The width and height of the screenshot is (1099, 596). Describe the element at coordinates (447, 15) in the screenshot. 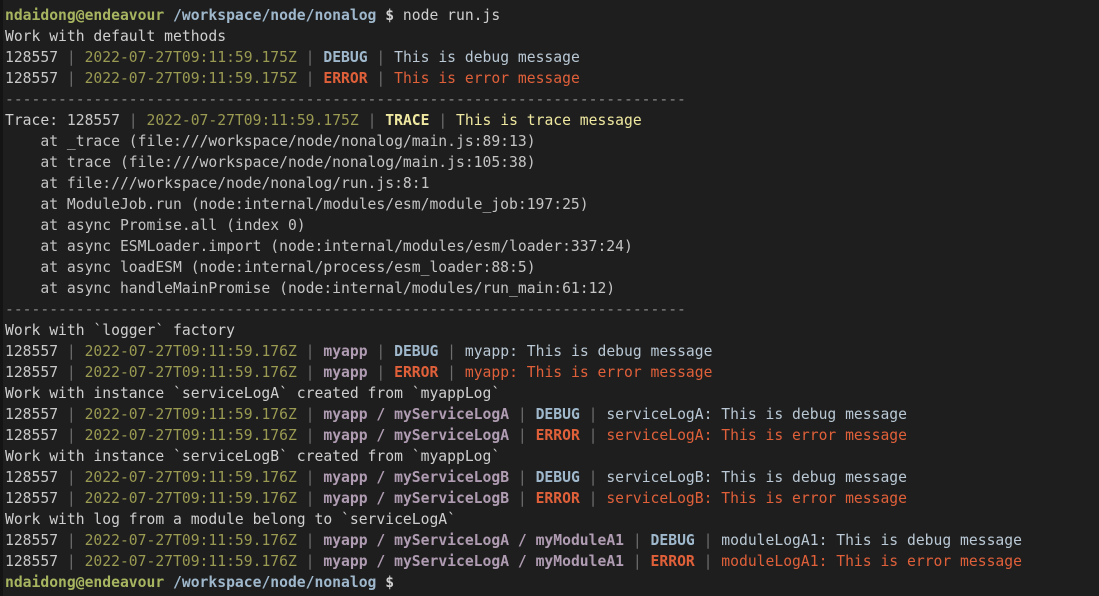

I see `prompt-command: node run.js` at that location.